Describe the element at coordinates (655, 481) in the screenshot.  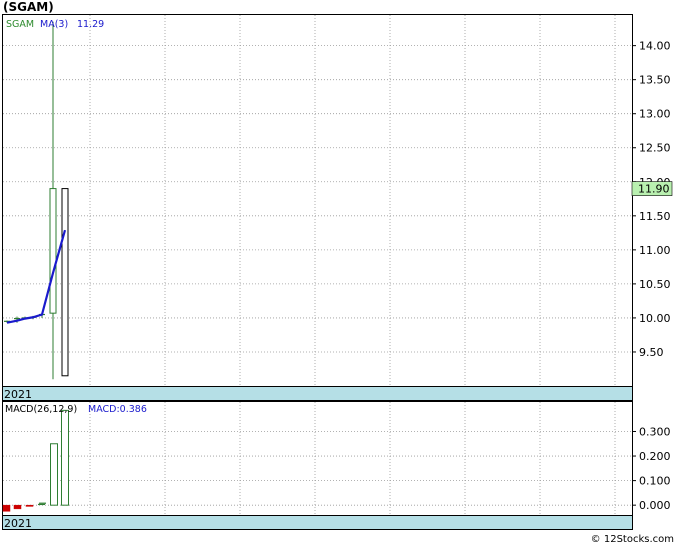
I see `macd-tick-label: 0.100` at that location.